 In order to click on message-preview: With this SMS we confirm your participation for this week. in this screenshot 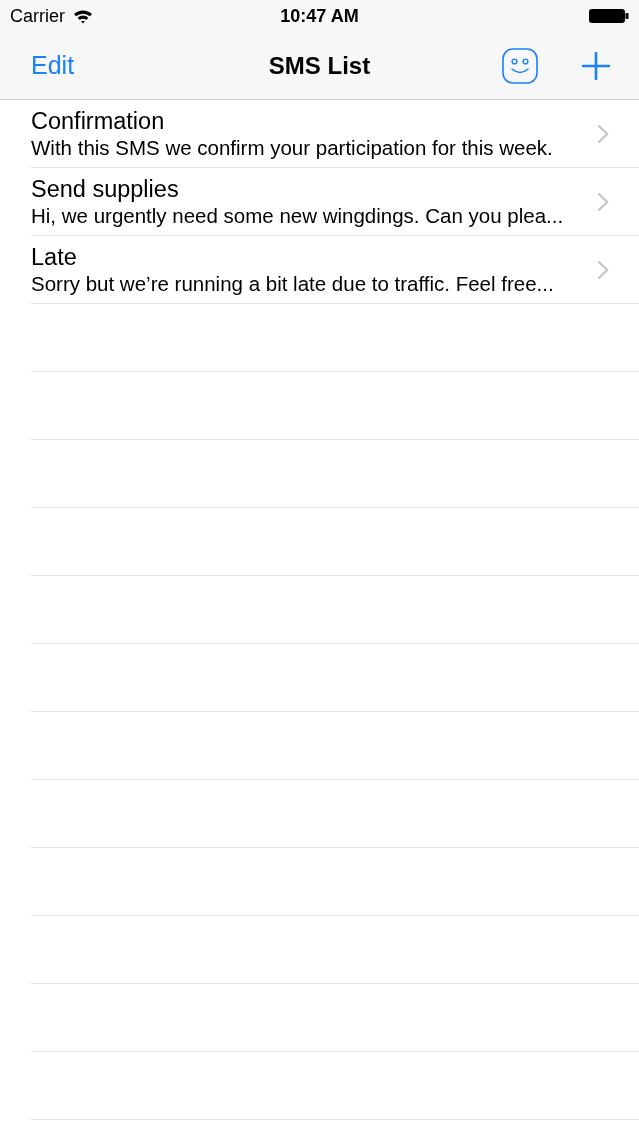, I will do `click(292, 147)`.